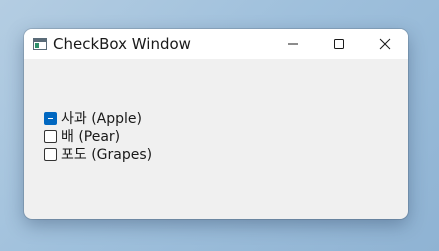  Describe the element at coordinates (40, 44) in the screenshot. I see `window-app-icon` at that location.